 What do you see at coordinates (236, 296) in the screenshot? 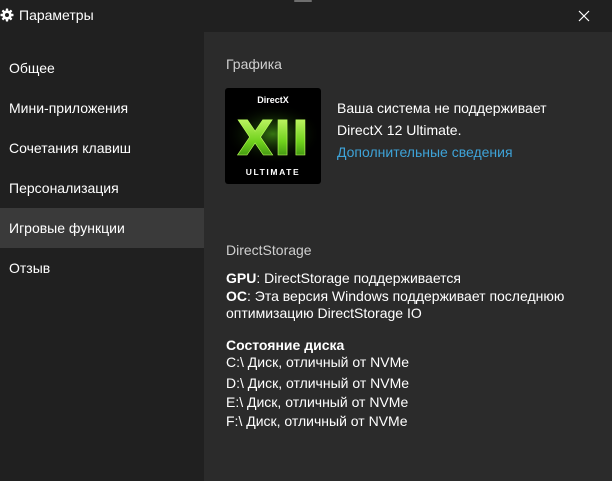
I see `os-label: ОС` at bounding box center [236, 296].